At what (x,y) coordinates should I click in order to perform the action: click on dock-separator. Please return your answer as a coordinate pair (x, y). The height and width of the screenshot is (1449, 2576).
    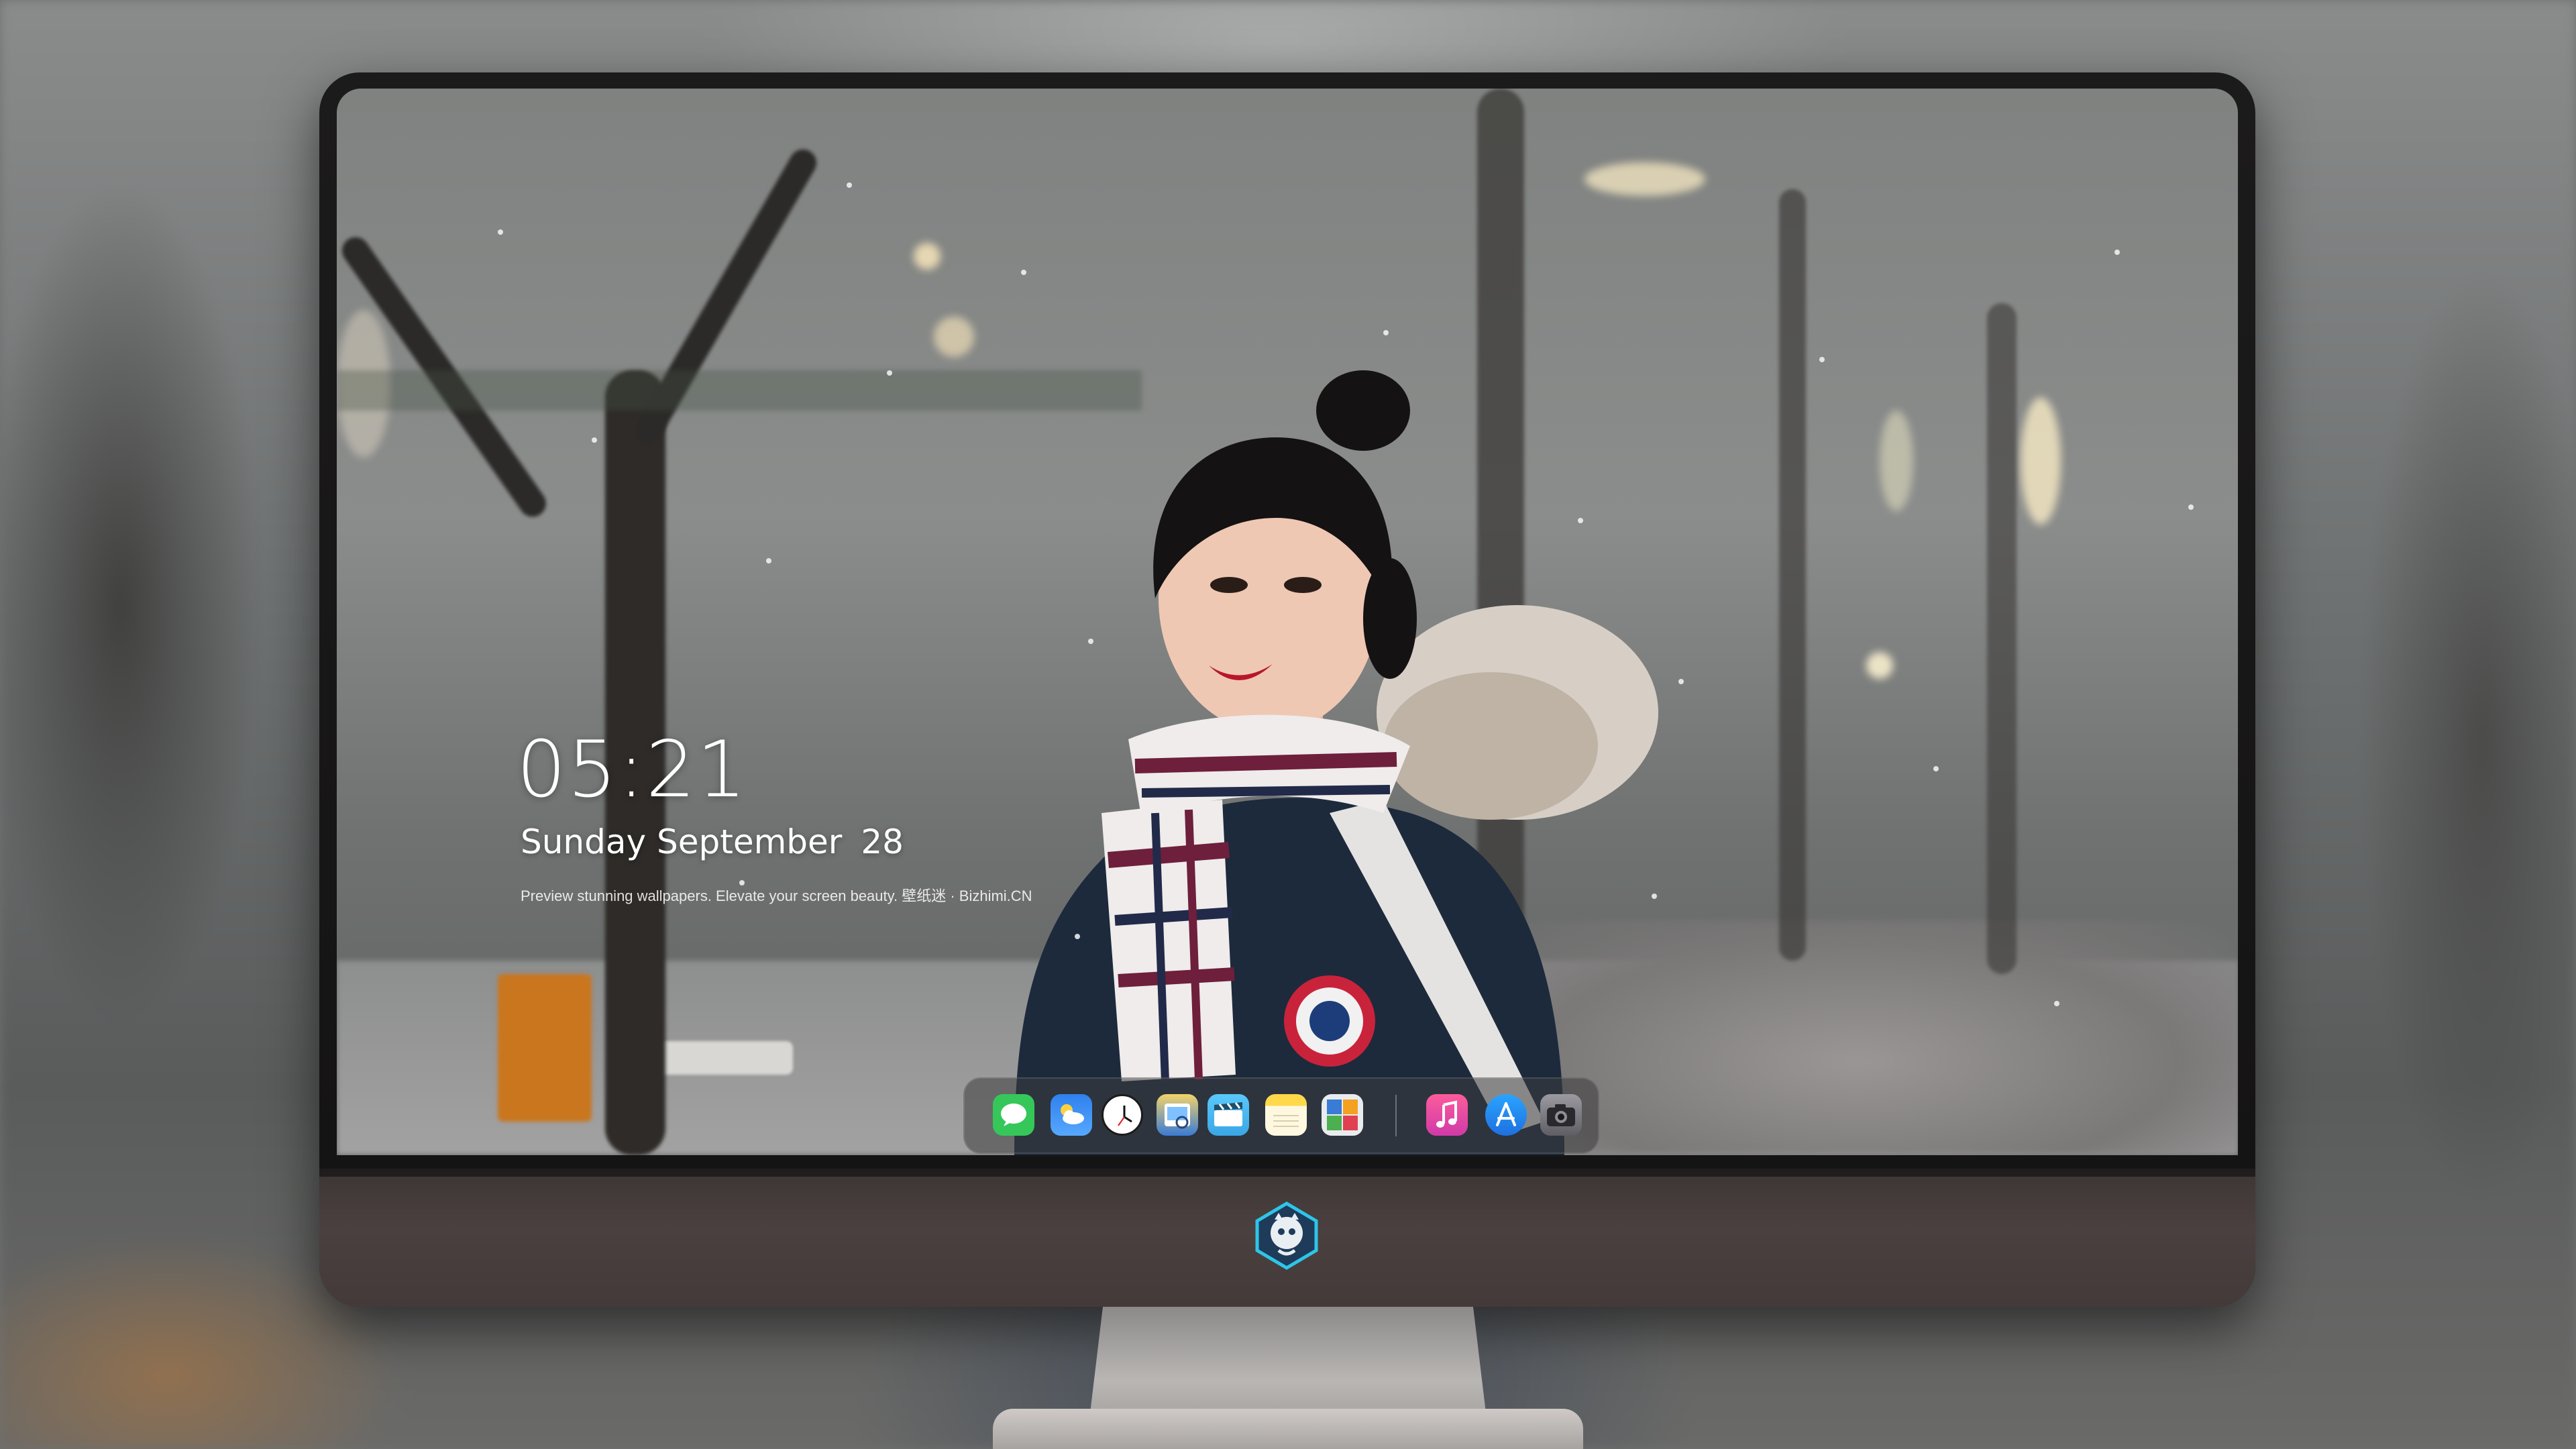
    Looking at the image, I should click on (1396, 1115).